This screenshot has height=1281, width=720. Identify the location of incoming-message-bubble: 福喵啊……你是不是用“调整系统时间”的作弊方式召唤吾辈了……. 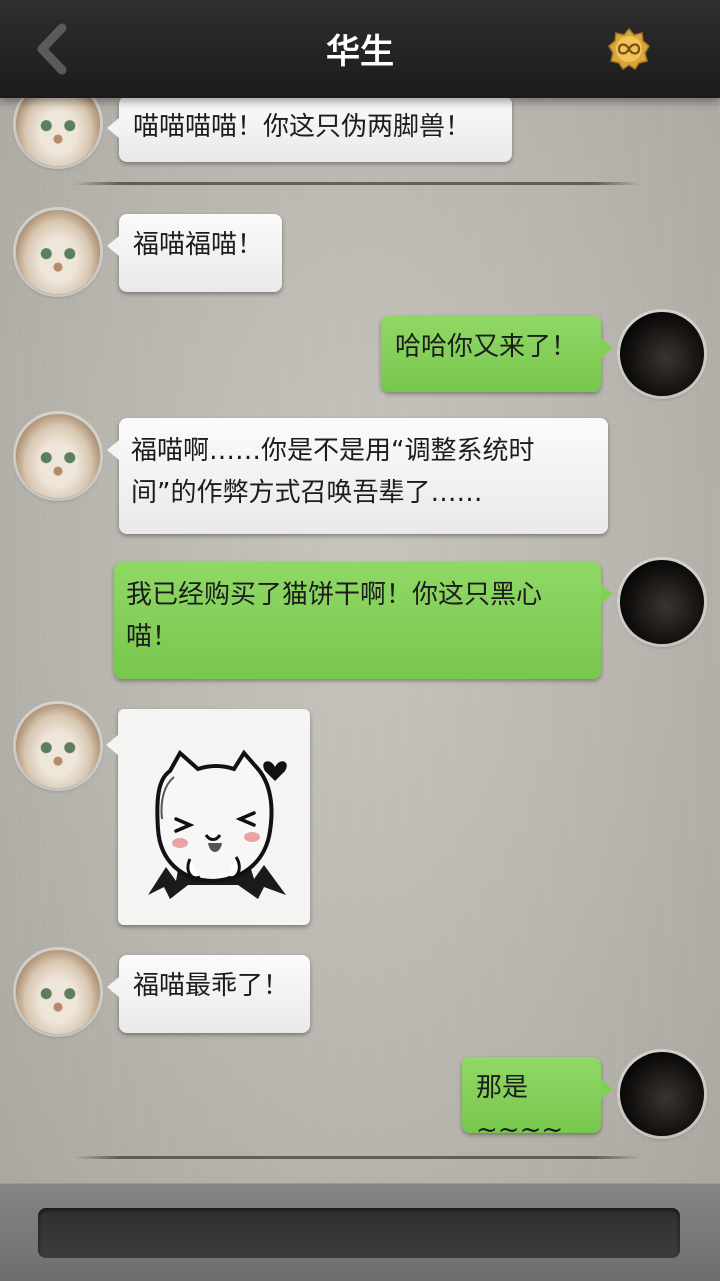
(357, 476).